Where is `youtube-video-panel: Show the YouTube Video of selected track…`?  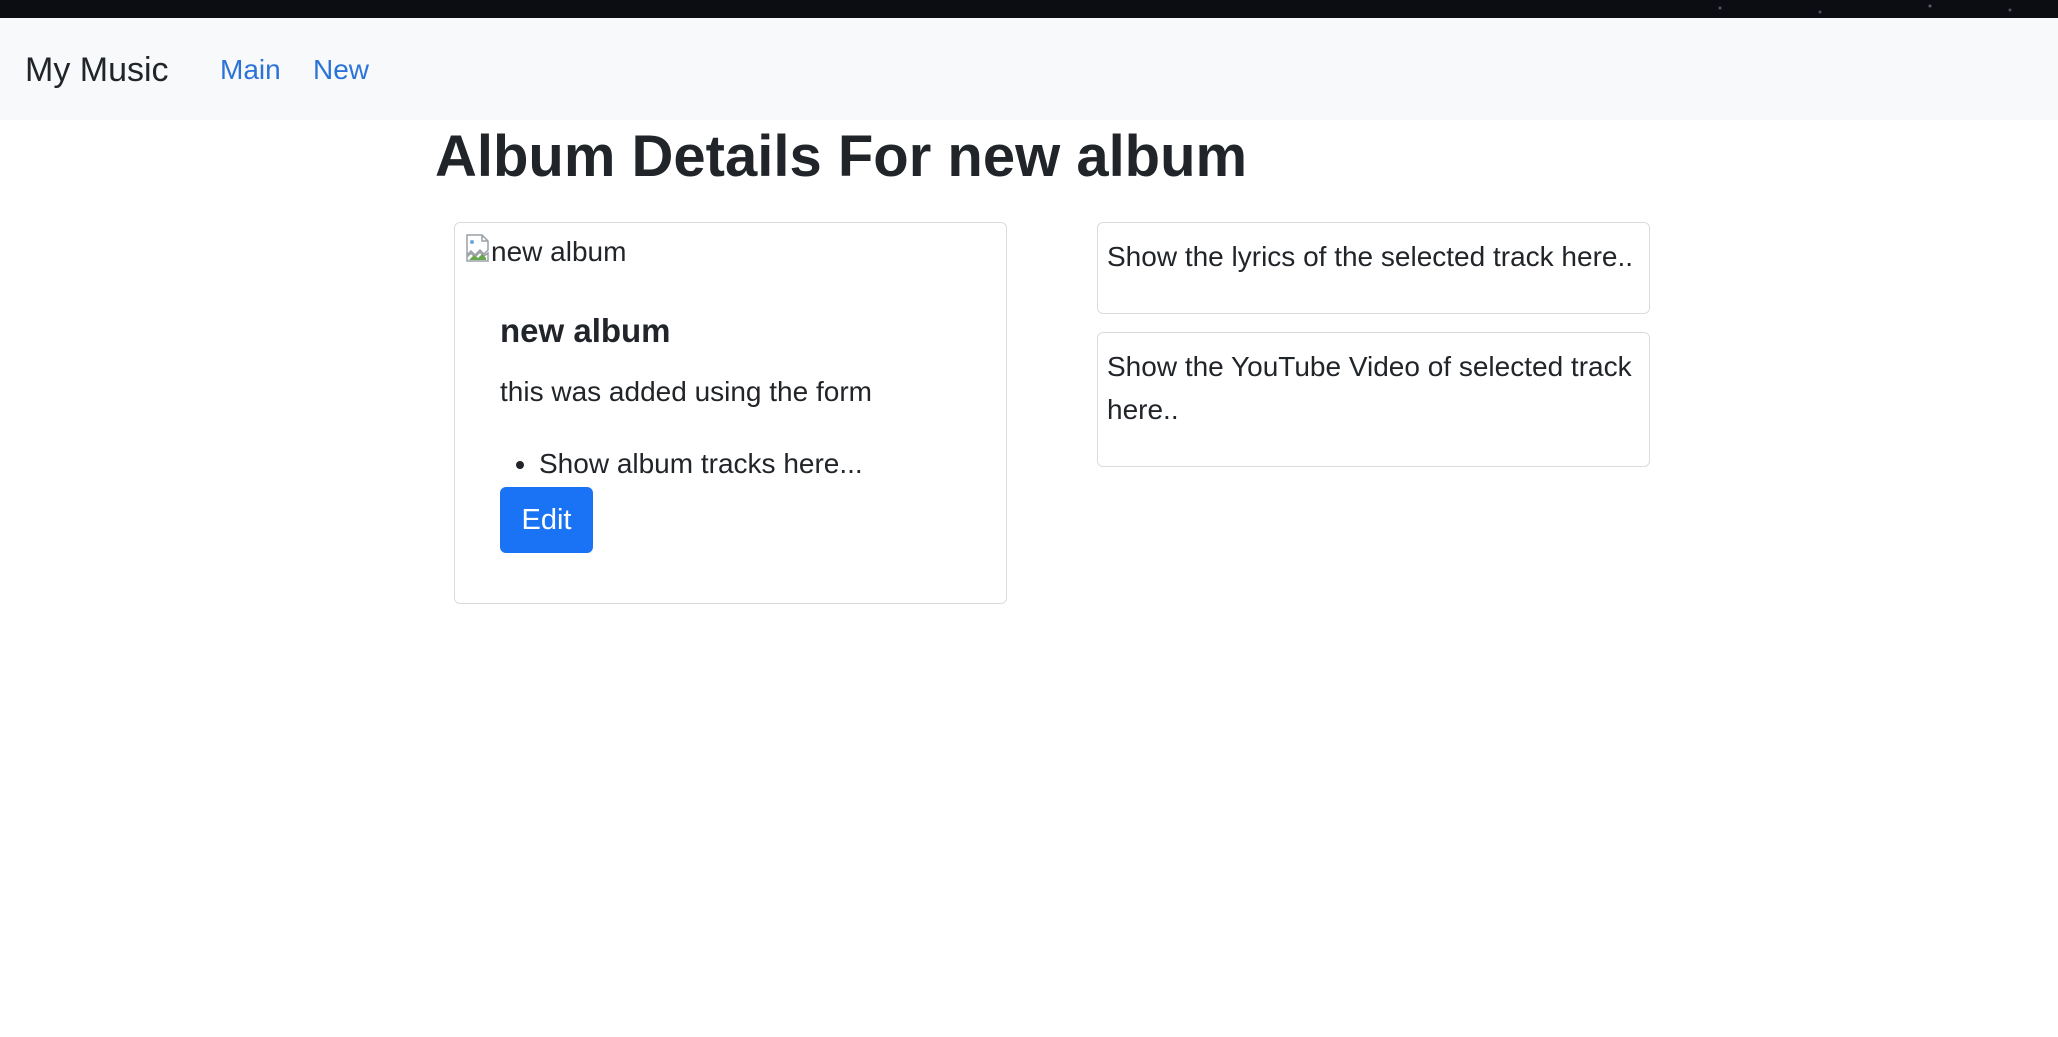
youtube-video-panel: Show the YouTube Video of selected track… is located at coordinates (1373, 399).